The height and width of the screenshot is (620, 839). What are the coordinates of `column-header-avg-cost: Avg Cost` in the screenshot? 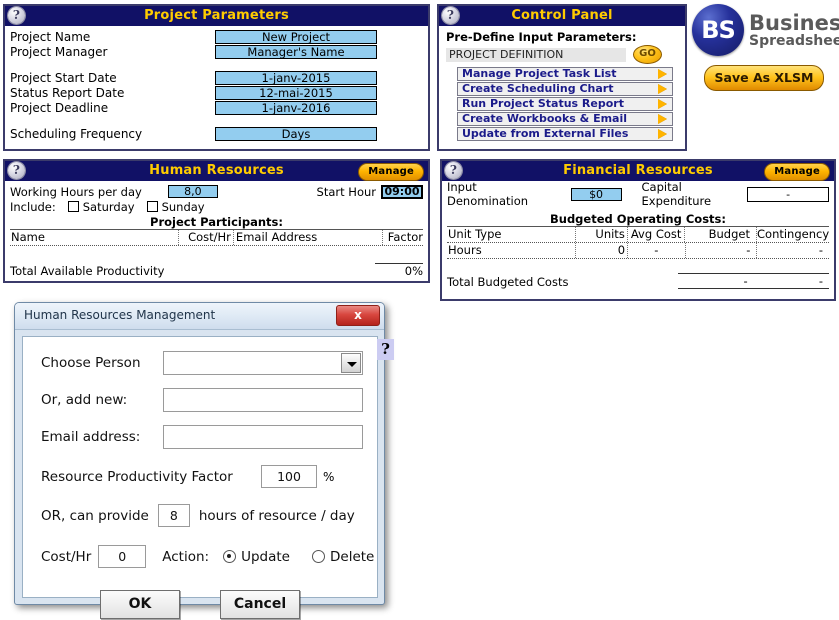 It's located at (657, 234).